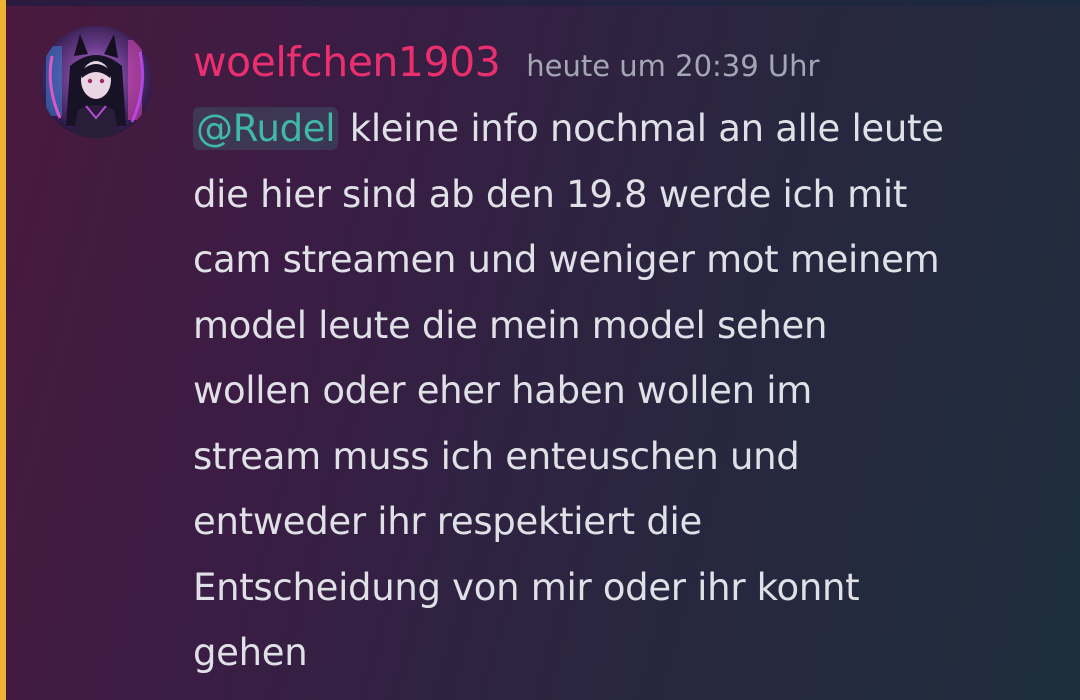  Describe the element at coordinates (347, 62) in the screenshot. I see `username: woelfchen1903` at that location.